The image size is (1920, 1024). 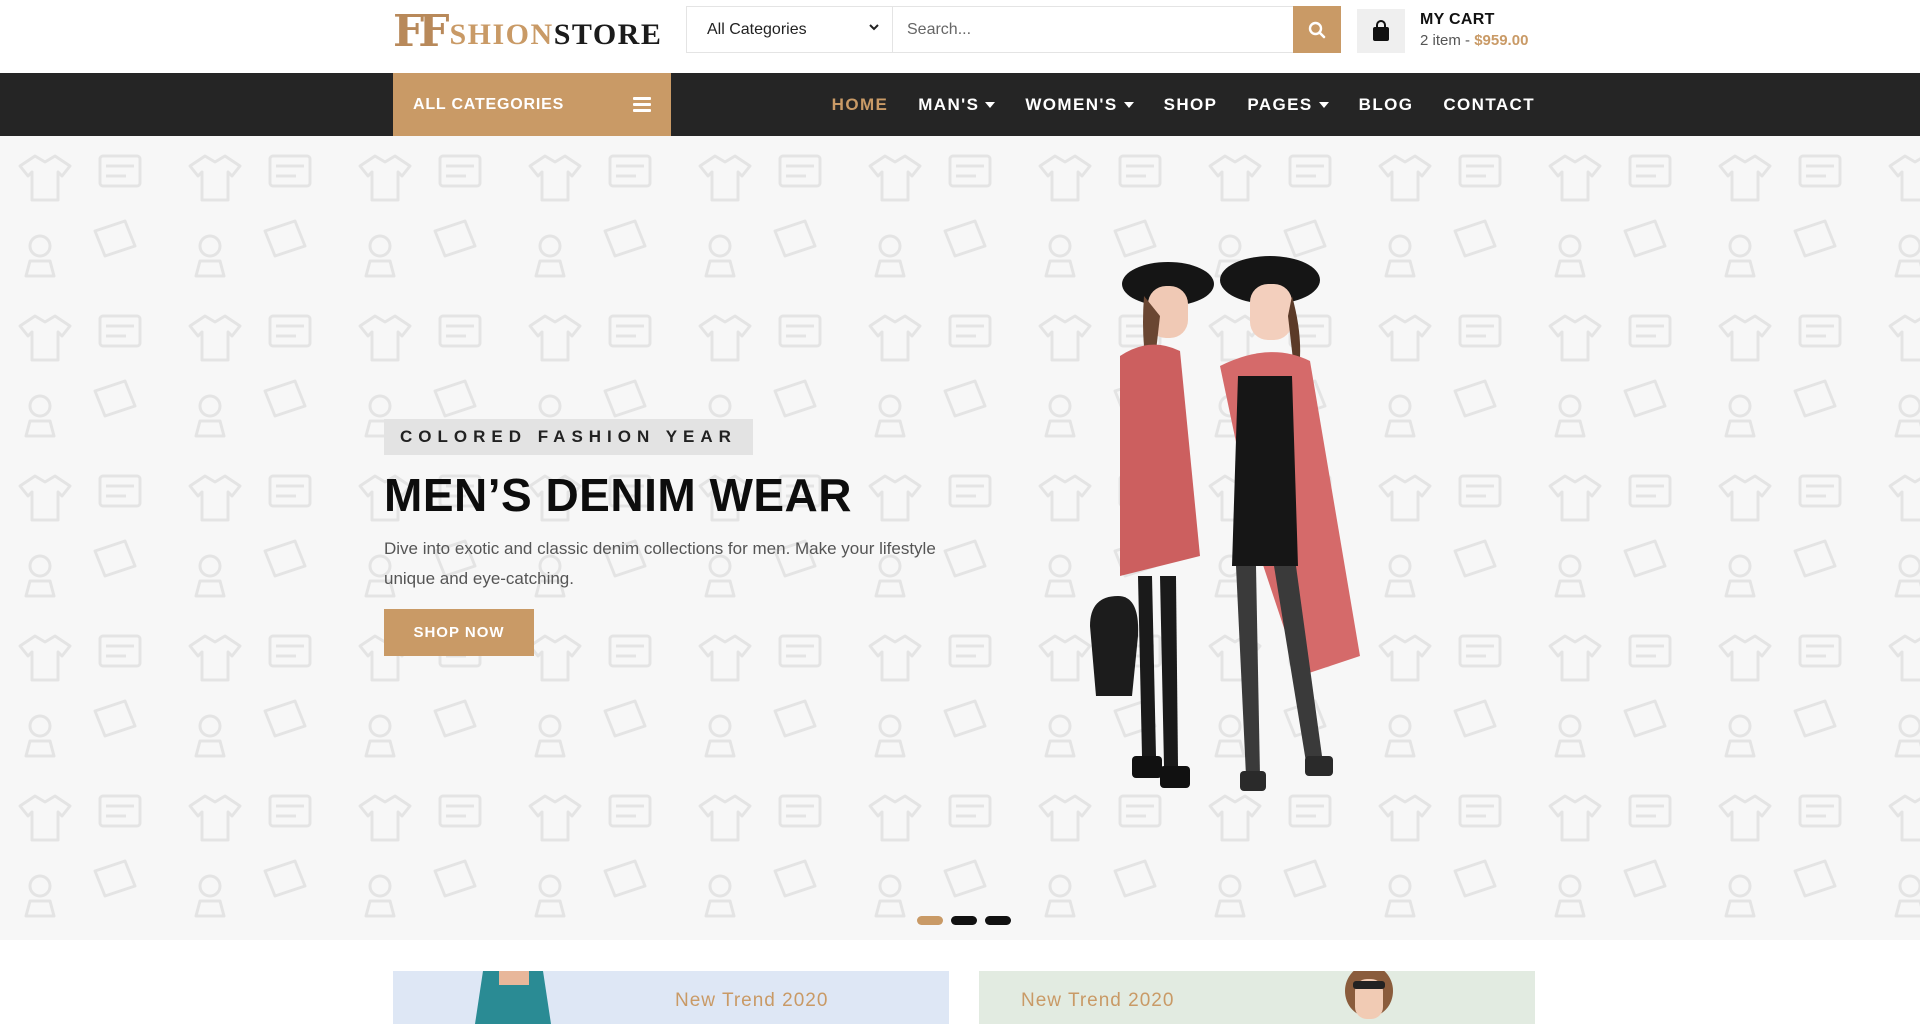 I want to click on logo-word-part1: SHION, so click(x=501, y=34).